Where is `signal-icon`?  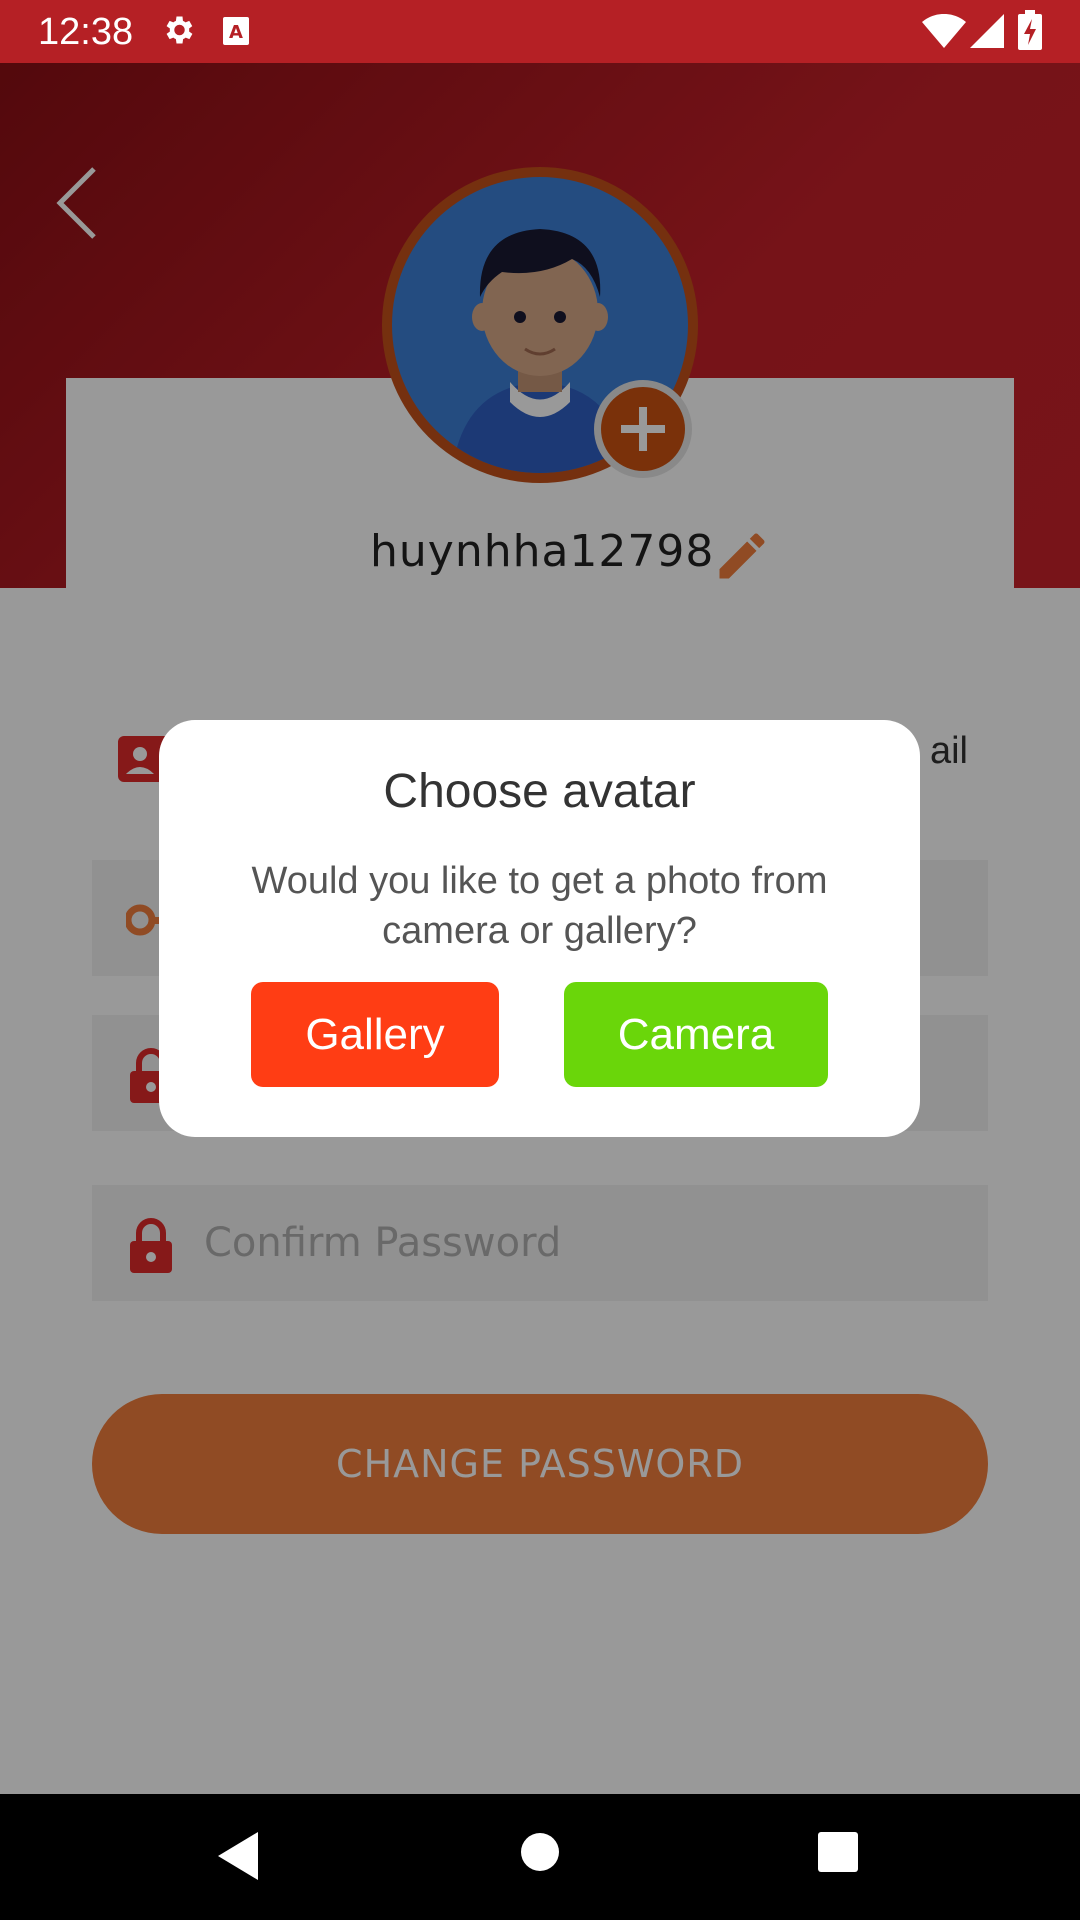 signal-icon is located at coordinates (987, 31).